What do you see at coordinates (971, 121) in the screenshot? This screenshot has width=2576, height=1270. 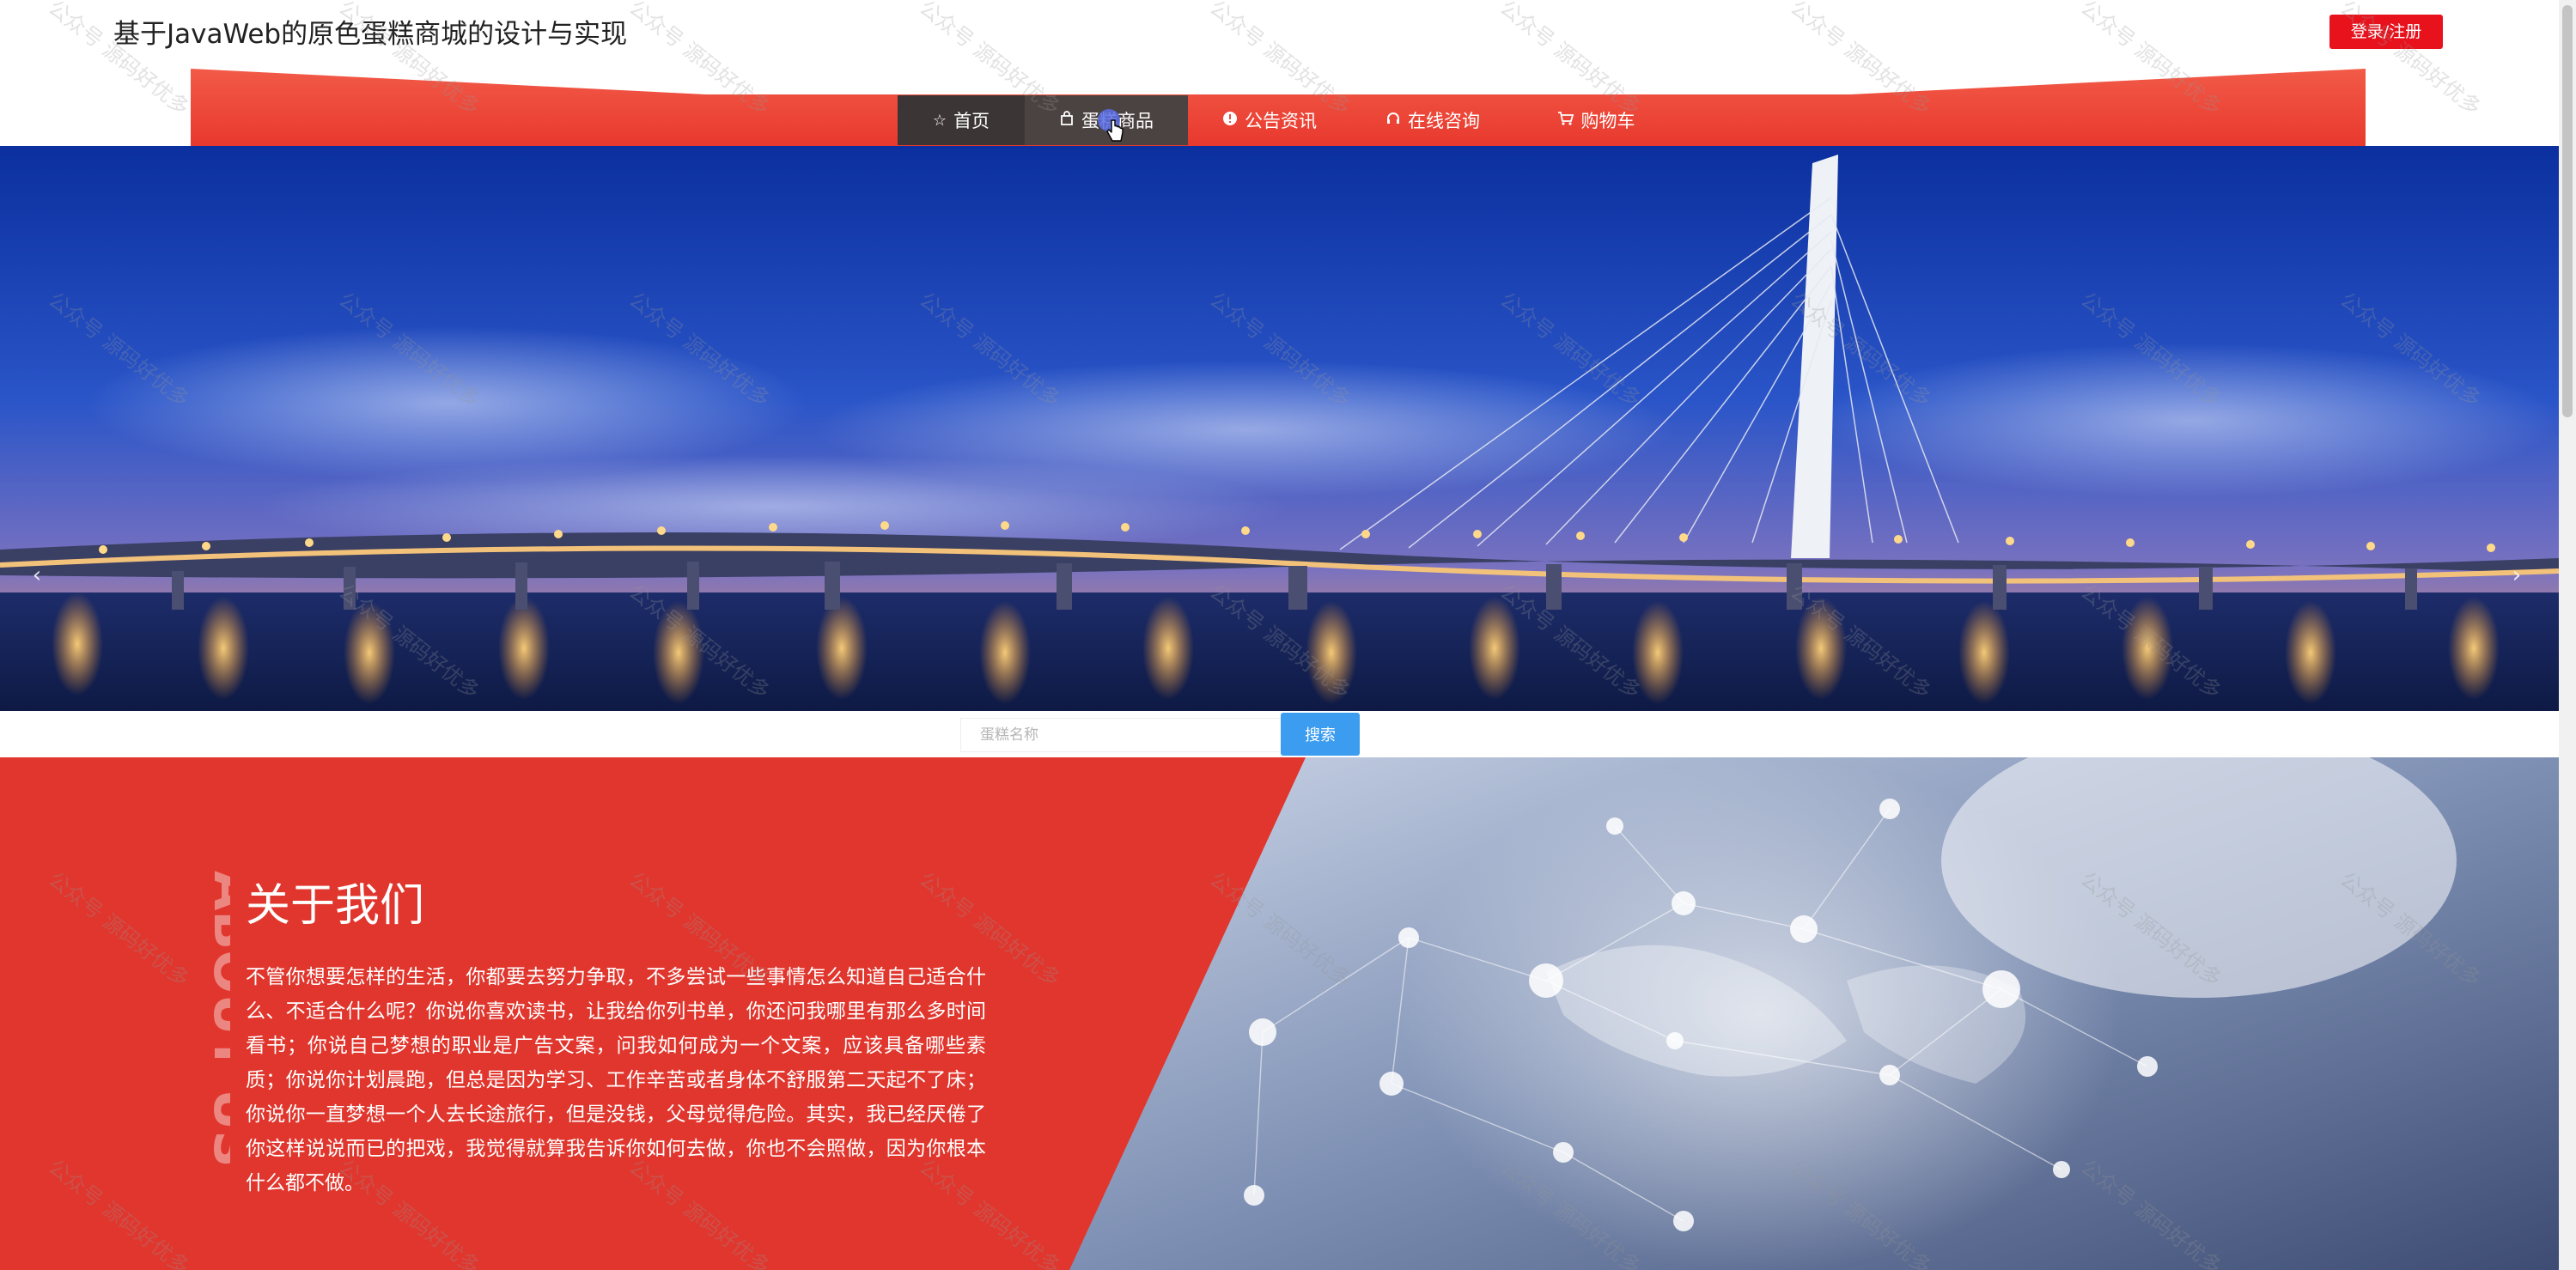 I see `nav-item-label: 首页` at bounding box center [971, 121].